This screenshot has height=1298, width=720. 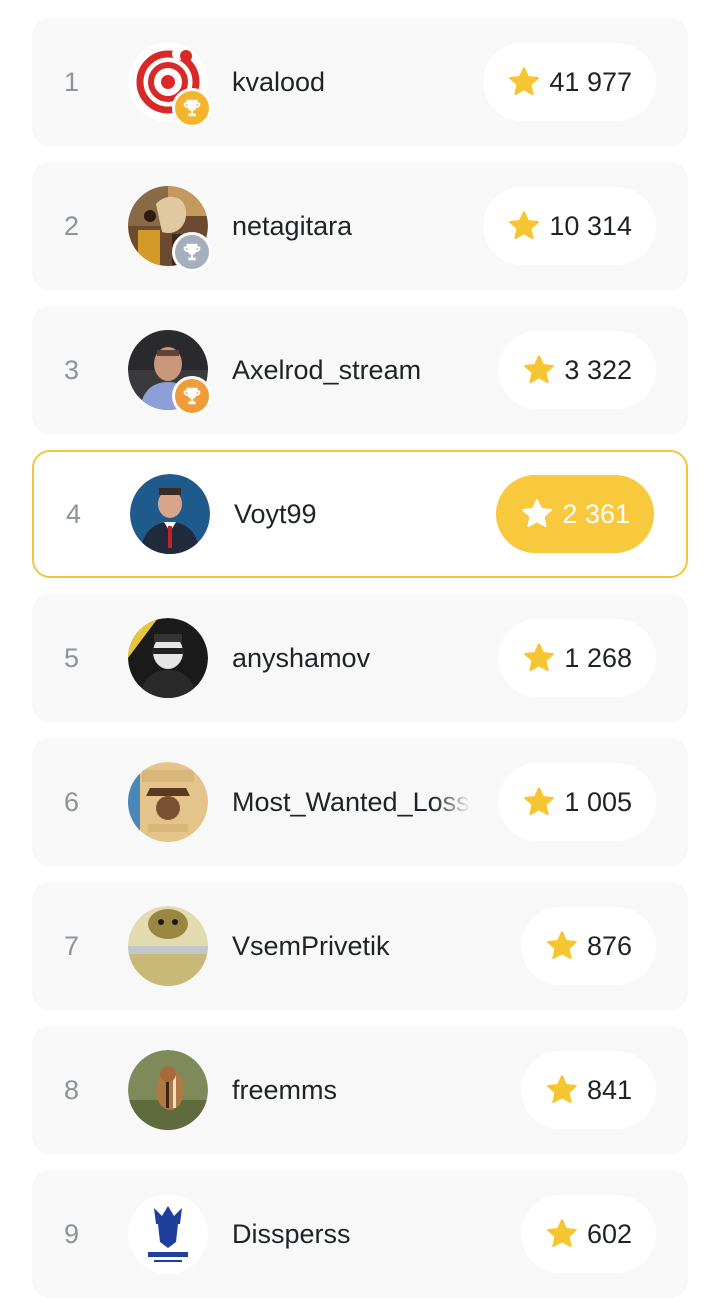 I want to click on rank-number: 3, so click(x=72, y=369).